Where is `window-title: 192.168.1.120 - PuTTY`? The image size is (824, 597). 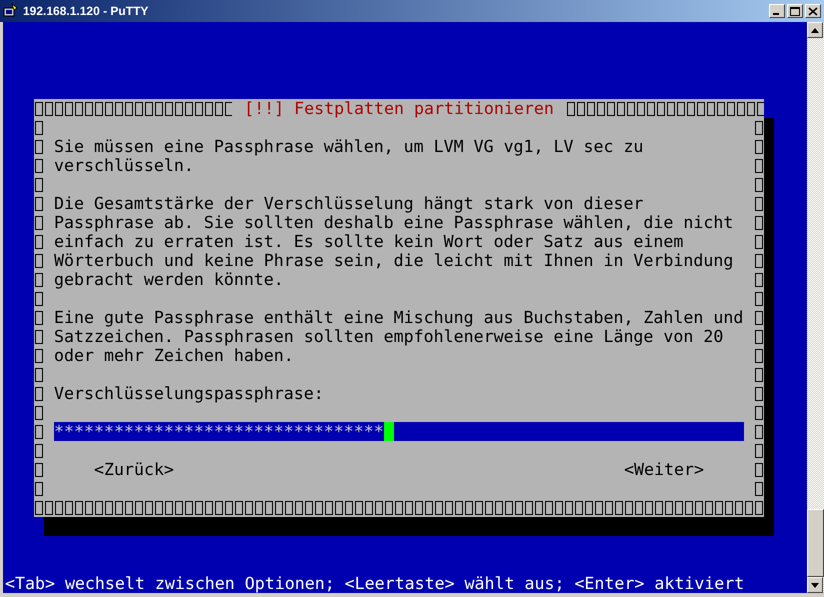
window-title: 192.168.1.120 - PuTTY is located at coordinates (86, 11).